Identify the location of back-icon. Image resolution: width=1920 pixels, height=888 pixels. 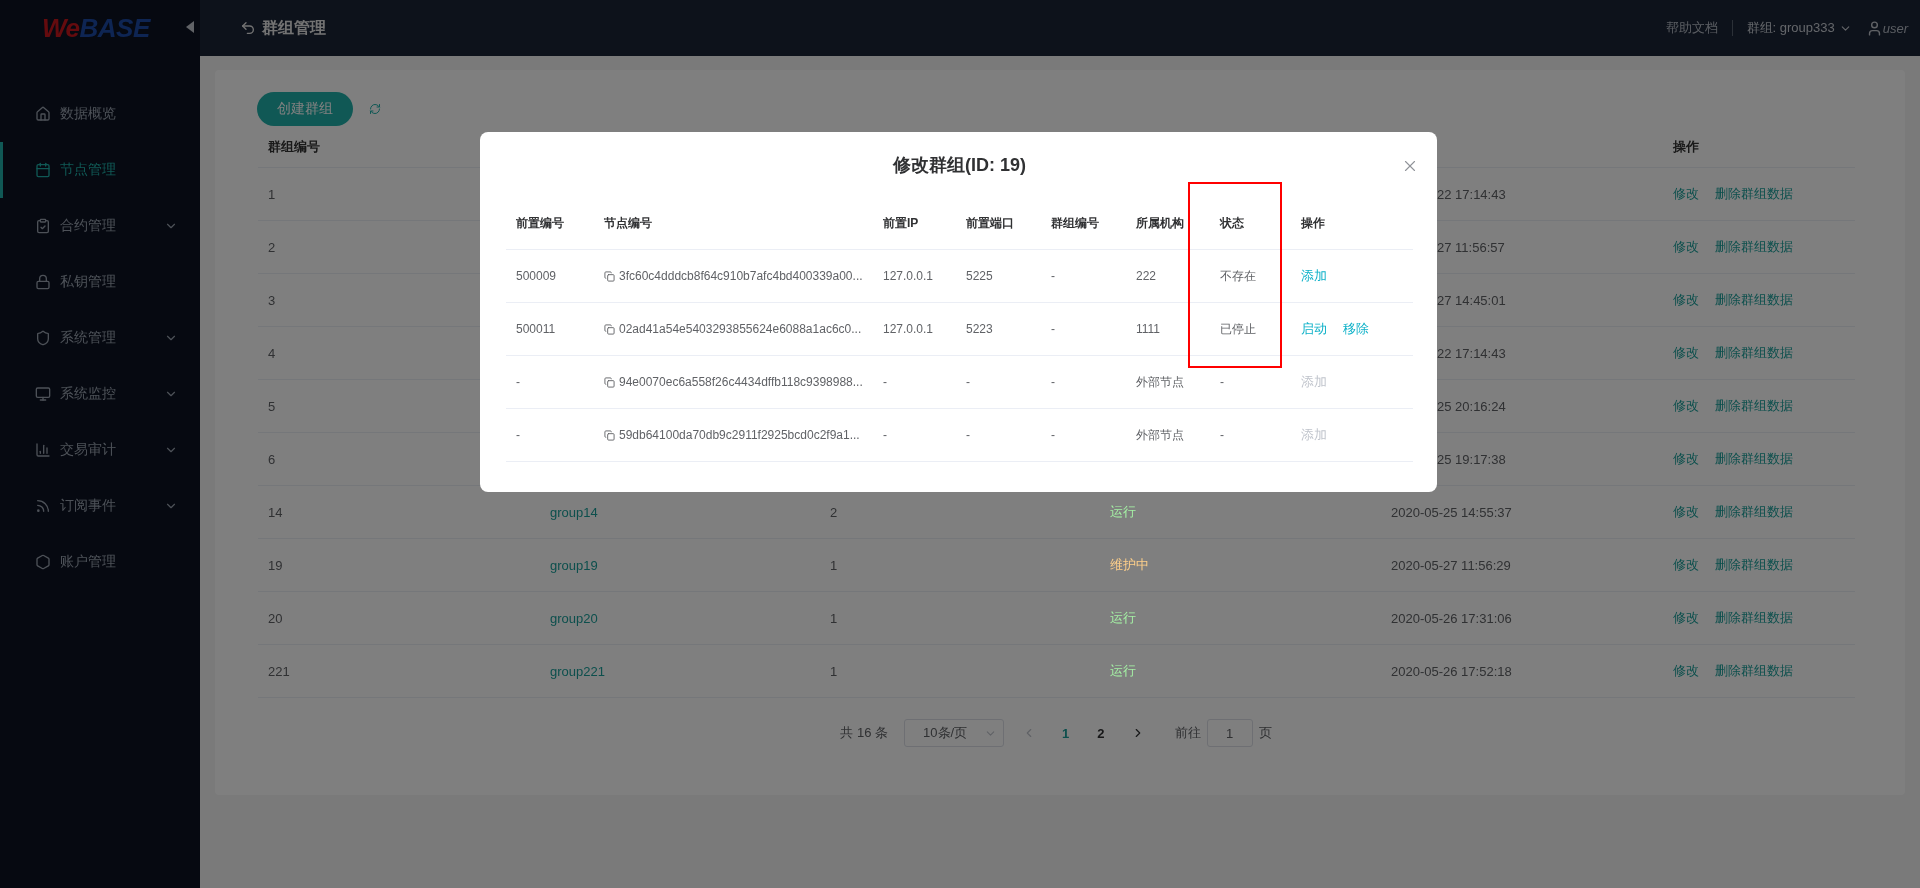
(248, 28).